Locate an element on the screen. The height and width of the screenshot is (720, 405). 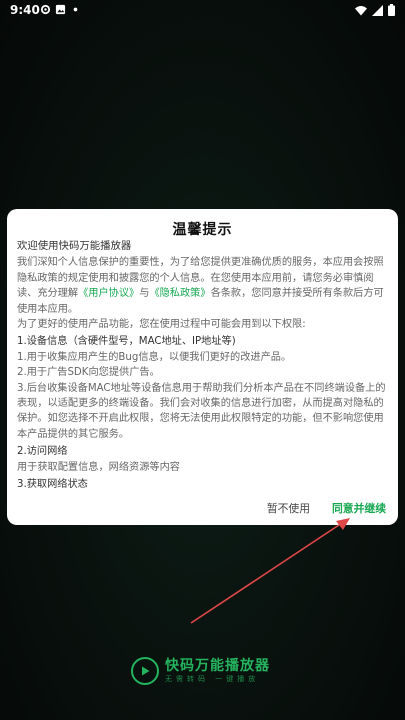
section-network-state-title: 3.获取网络状态 is located at coordinates (52, 485).